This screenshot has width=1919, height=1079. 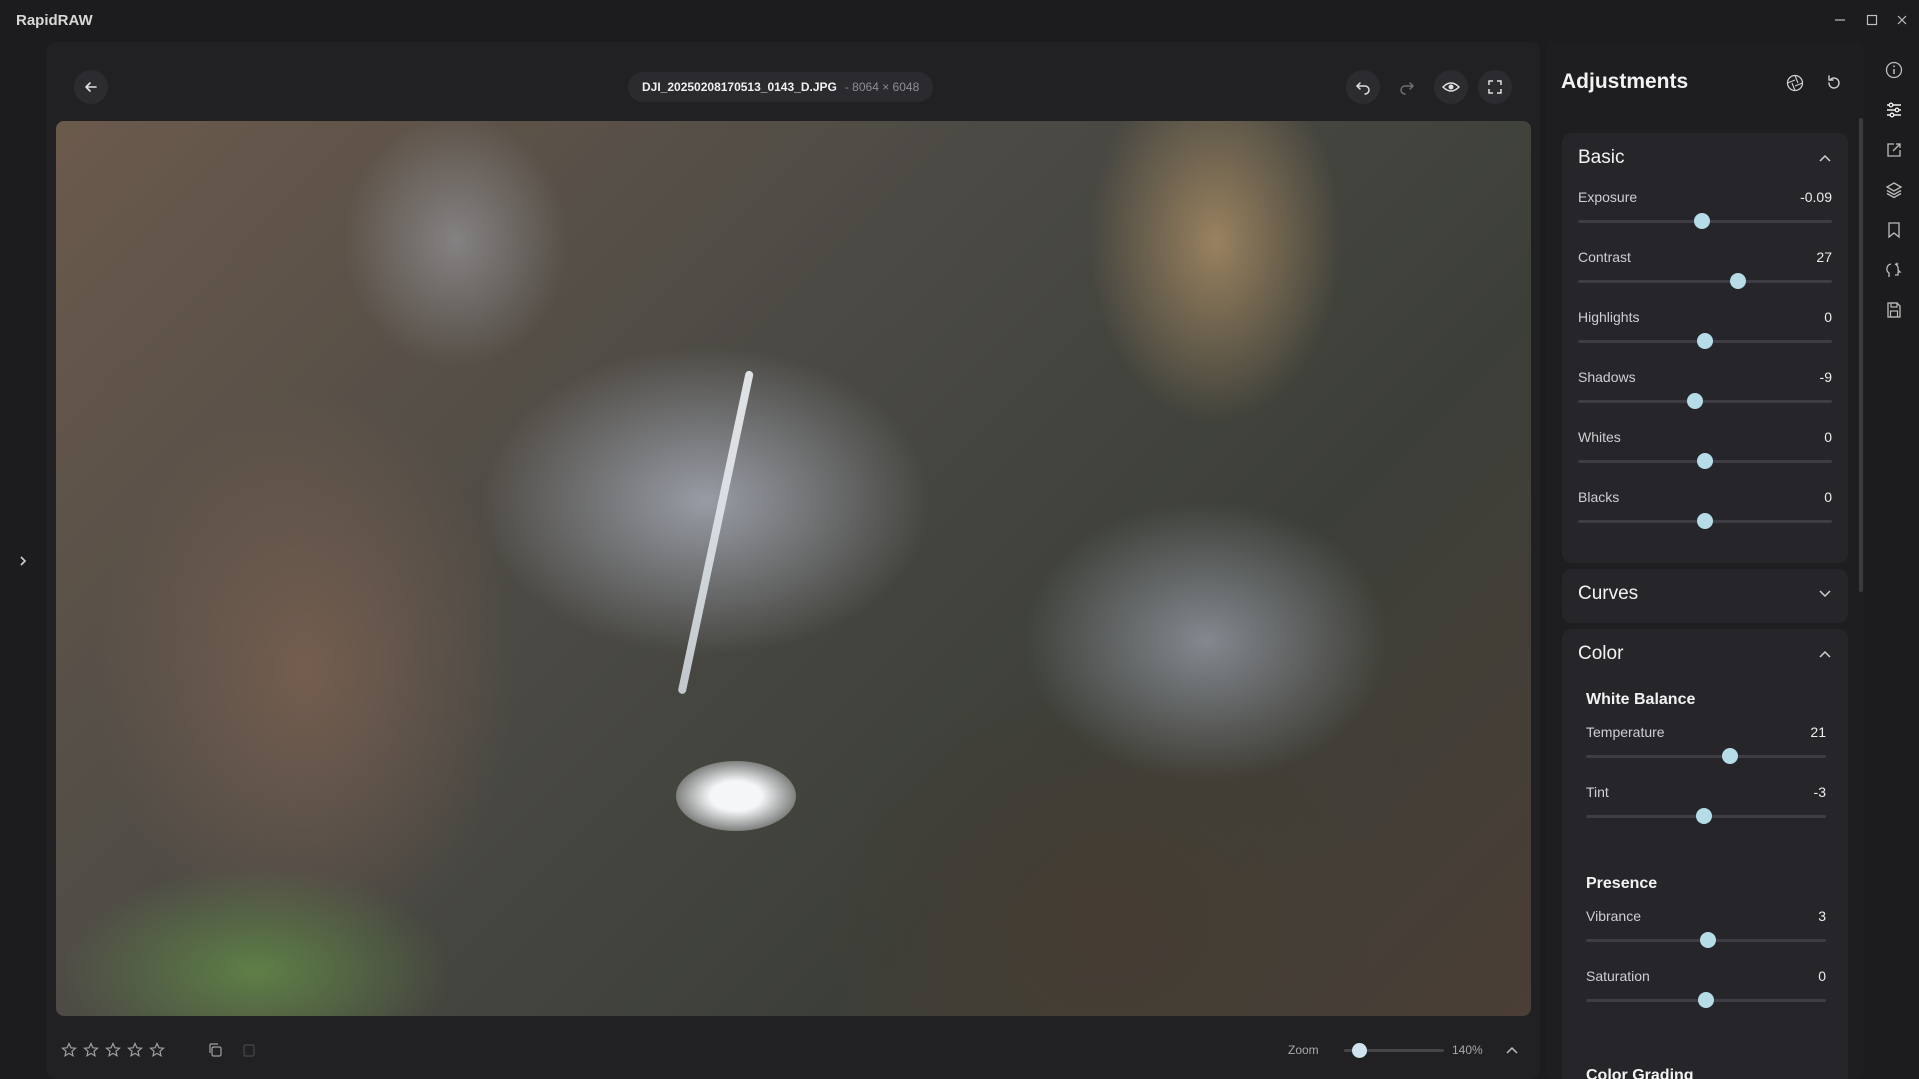 I want to click on back-button, so click(x=91, y=87).